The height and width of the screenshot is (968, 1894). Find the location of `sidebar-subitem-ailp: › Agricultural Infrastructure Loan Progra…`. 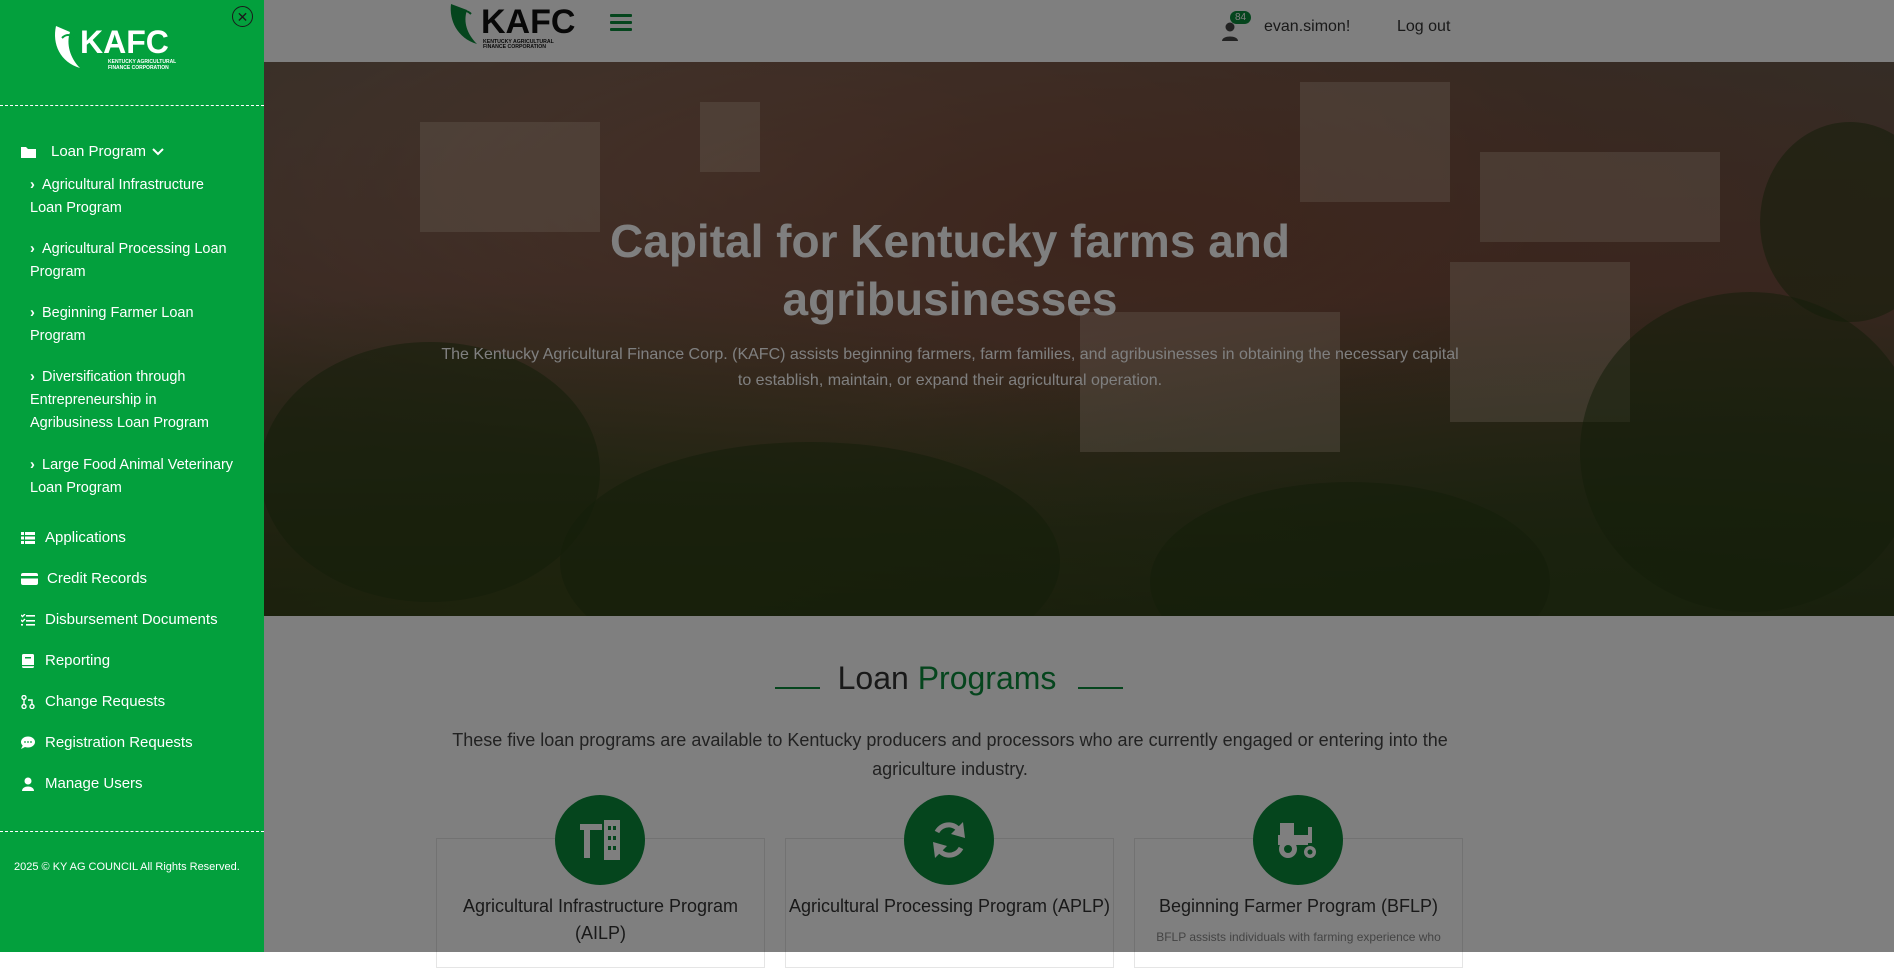

sidebar-subitem-ailp: › Agricultural Infrastructure Loan Progra… is located at coordinates (135, 197).